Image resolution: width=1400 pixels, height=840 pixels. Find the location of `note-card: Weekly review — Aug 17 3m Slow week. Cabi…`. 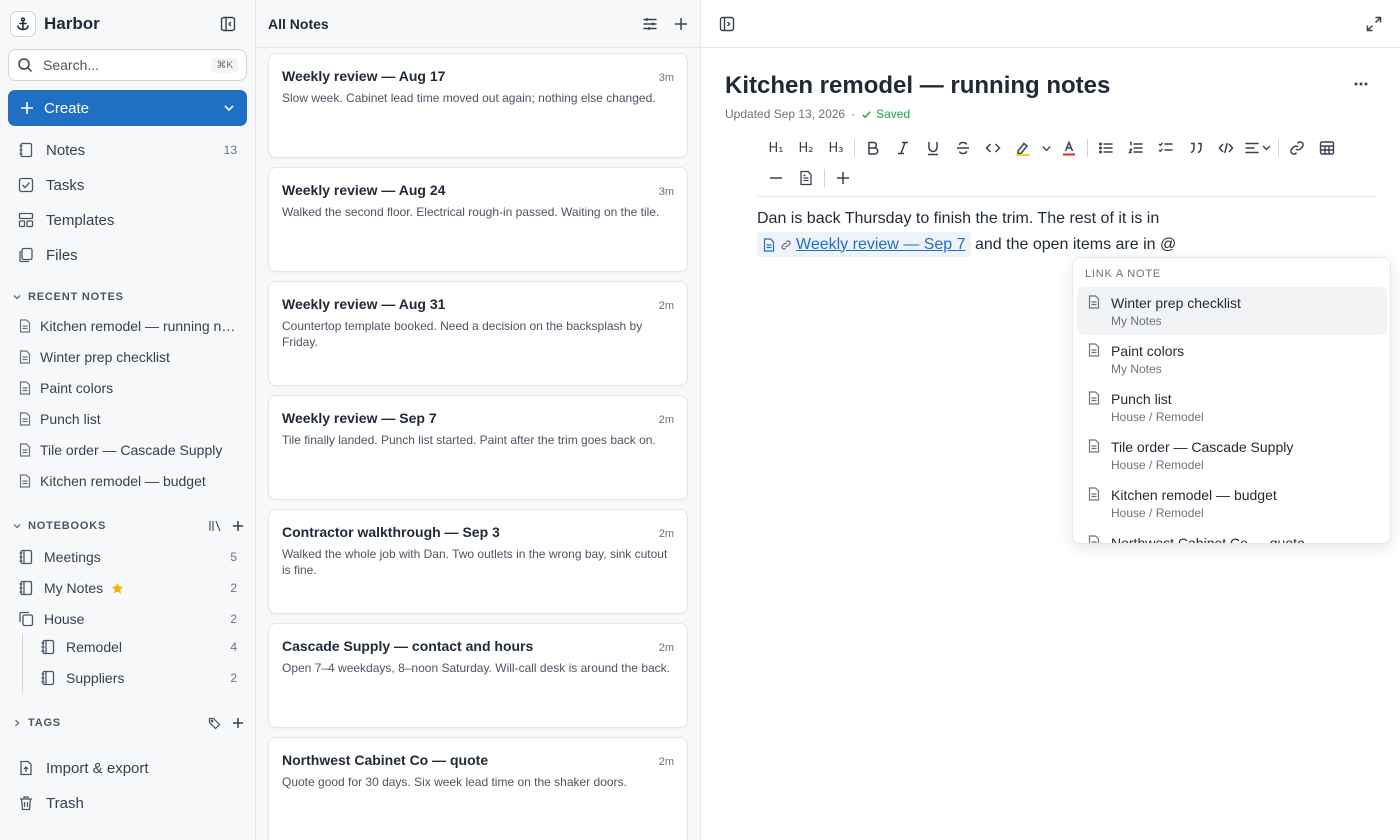

note-card: Weekly review — Aug 17 3m Slow week. Cabi… is located at coordinates (478, 105).